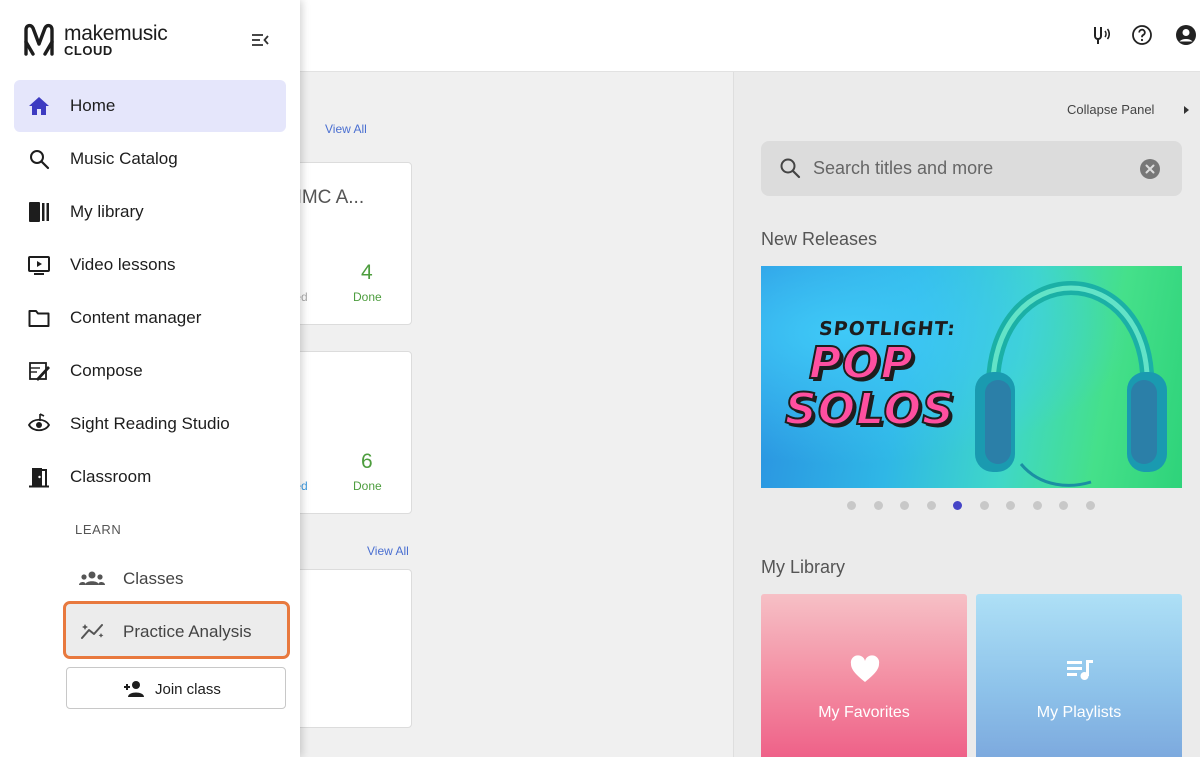 This screenshot has height=757, width=1200. Describe the element at coordinates (92, 578) in the screenshot. I see `group-icon` at that location.